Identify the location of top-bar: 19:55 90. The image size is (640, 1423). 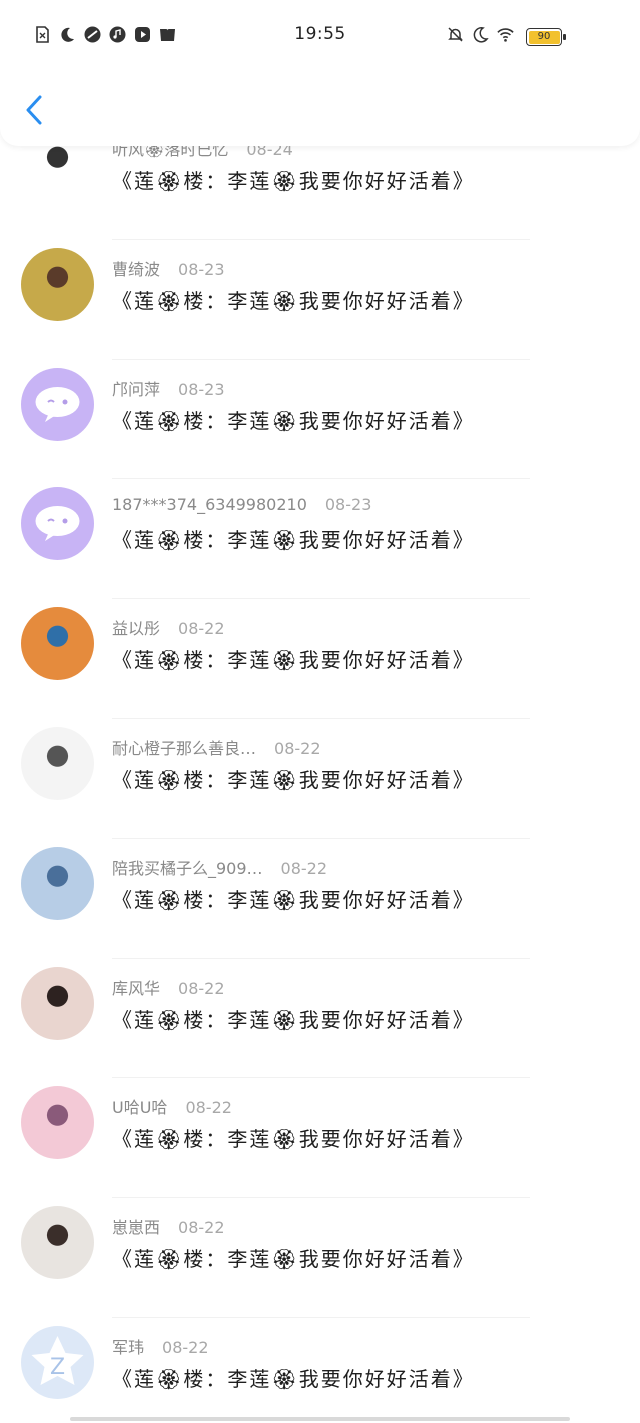
(320, 73).